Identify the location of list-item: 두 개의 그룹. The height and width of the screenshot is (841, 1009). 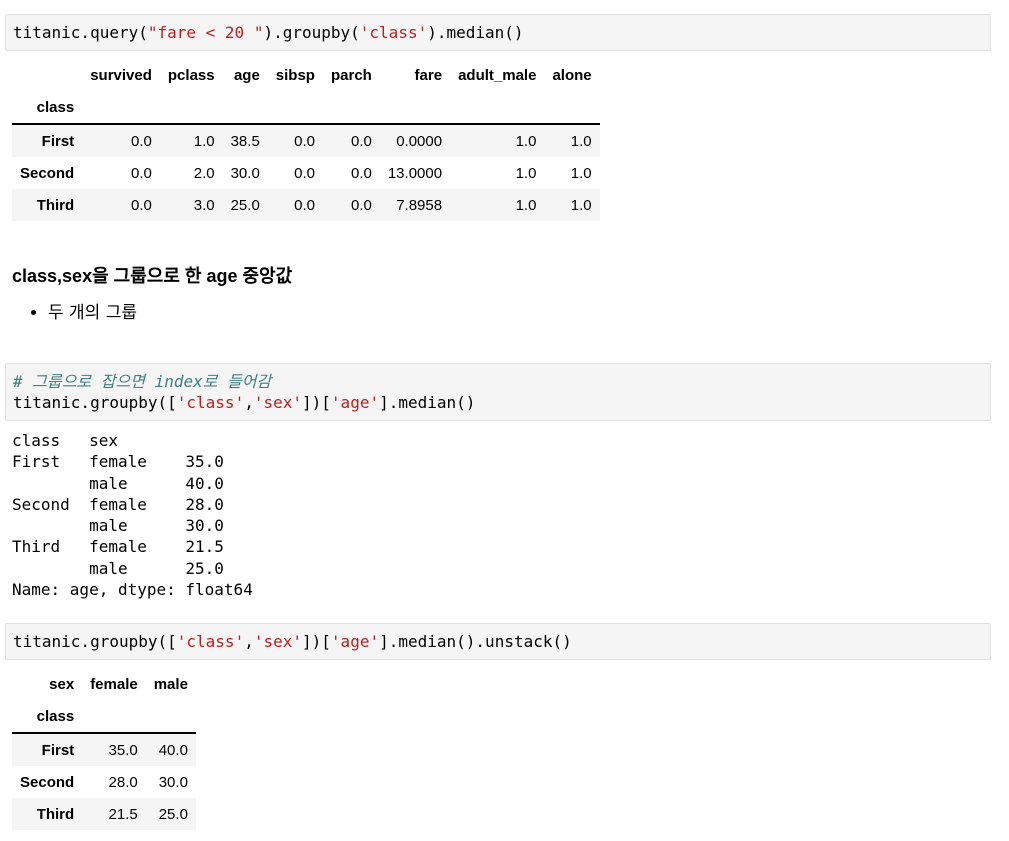
(92, 313).